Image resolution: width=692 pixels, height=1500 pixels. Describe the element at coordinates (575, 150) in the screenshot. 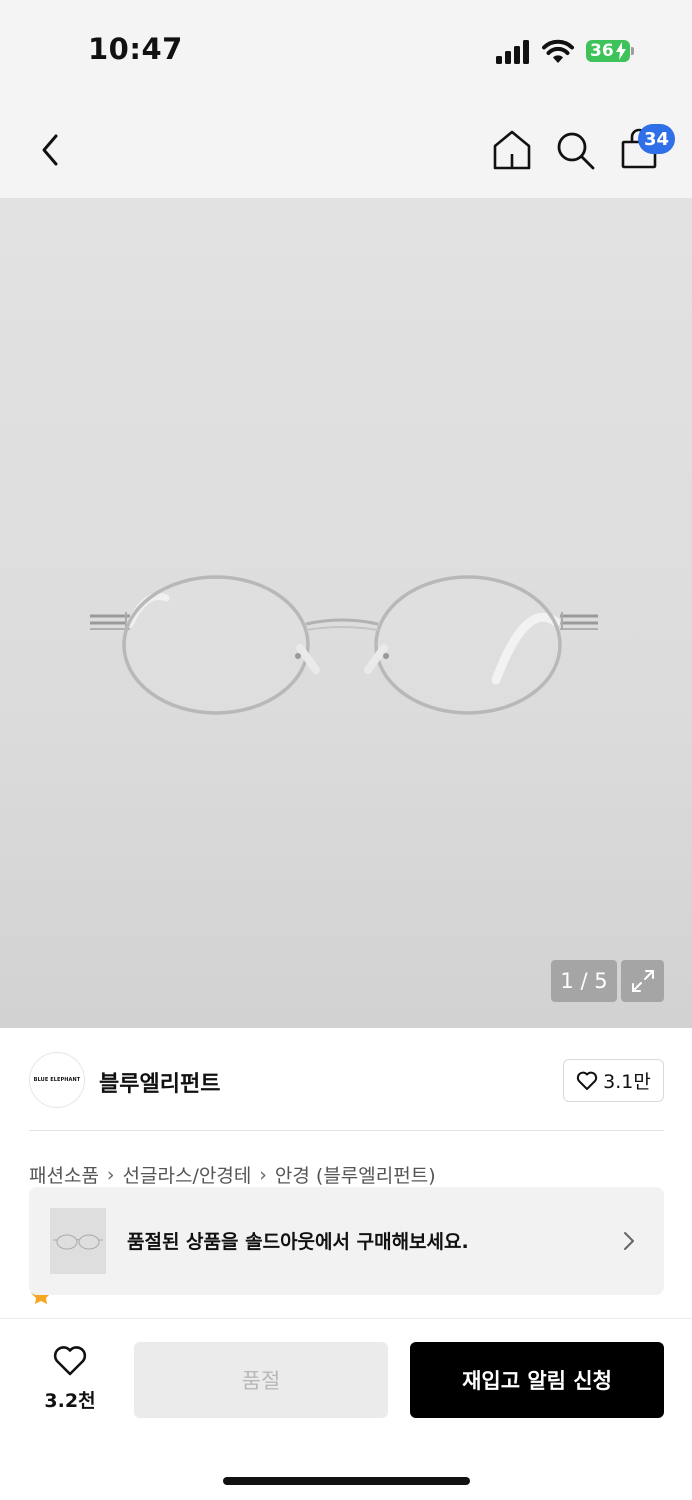

I see `search-icon` at that location.